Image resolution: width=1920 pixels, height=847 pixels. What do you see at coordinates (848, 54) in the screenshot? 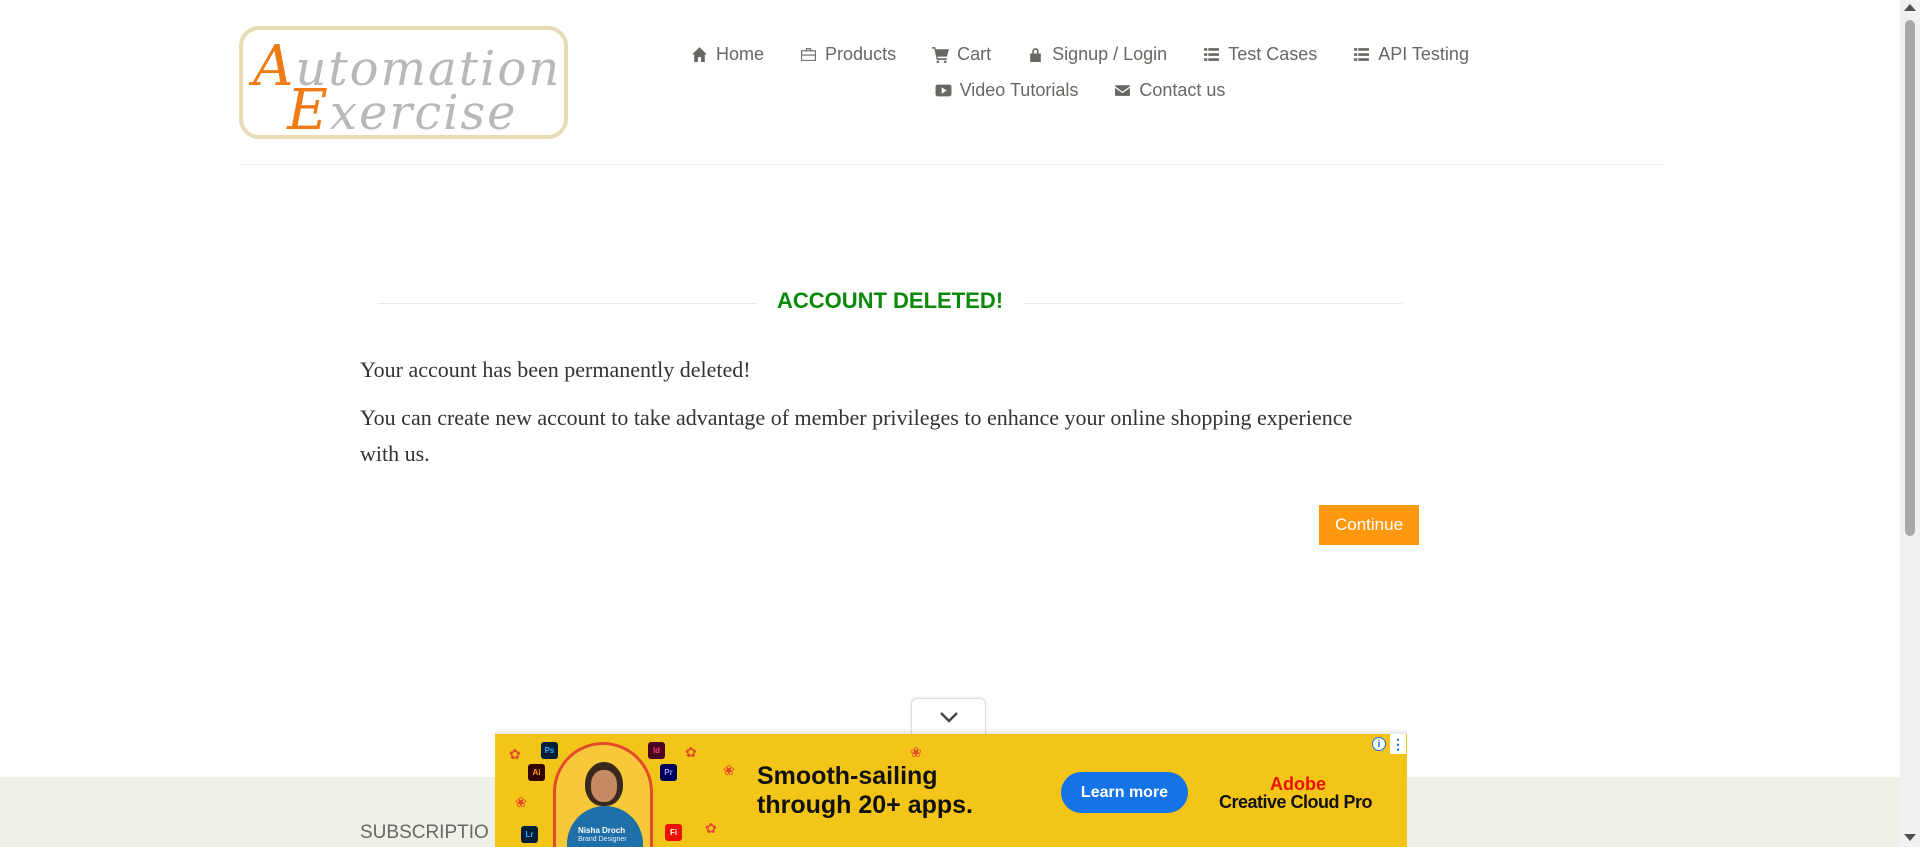
I see `nav-products: Products` at bounding box center [848, 54].